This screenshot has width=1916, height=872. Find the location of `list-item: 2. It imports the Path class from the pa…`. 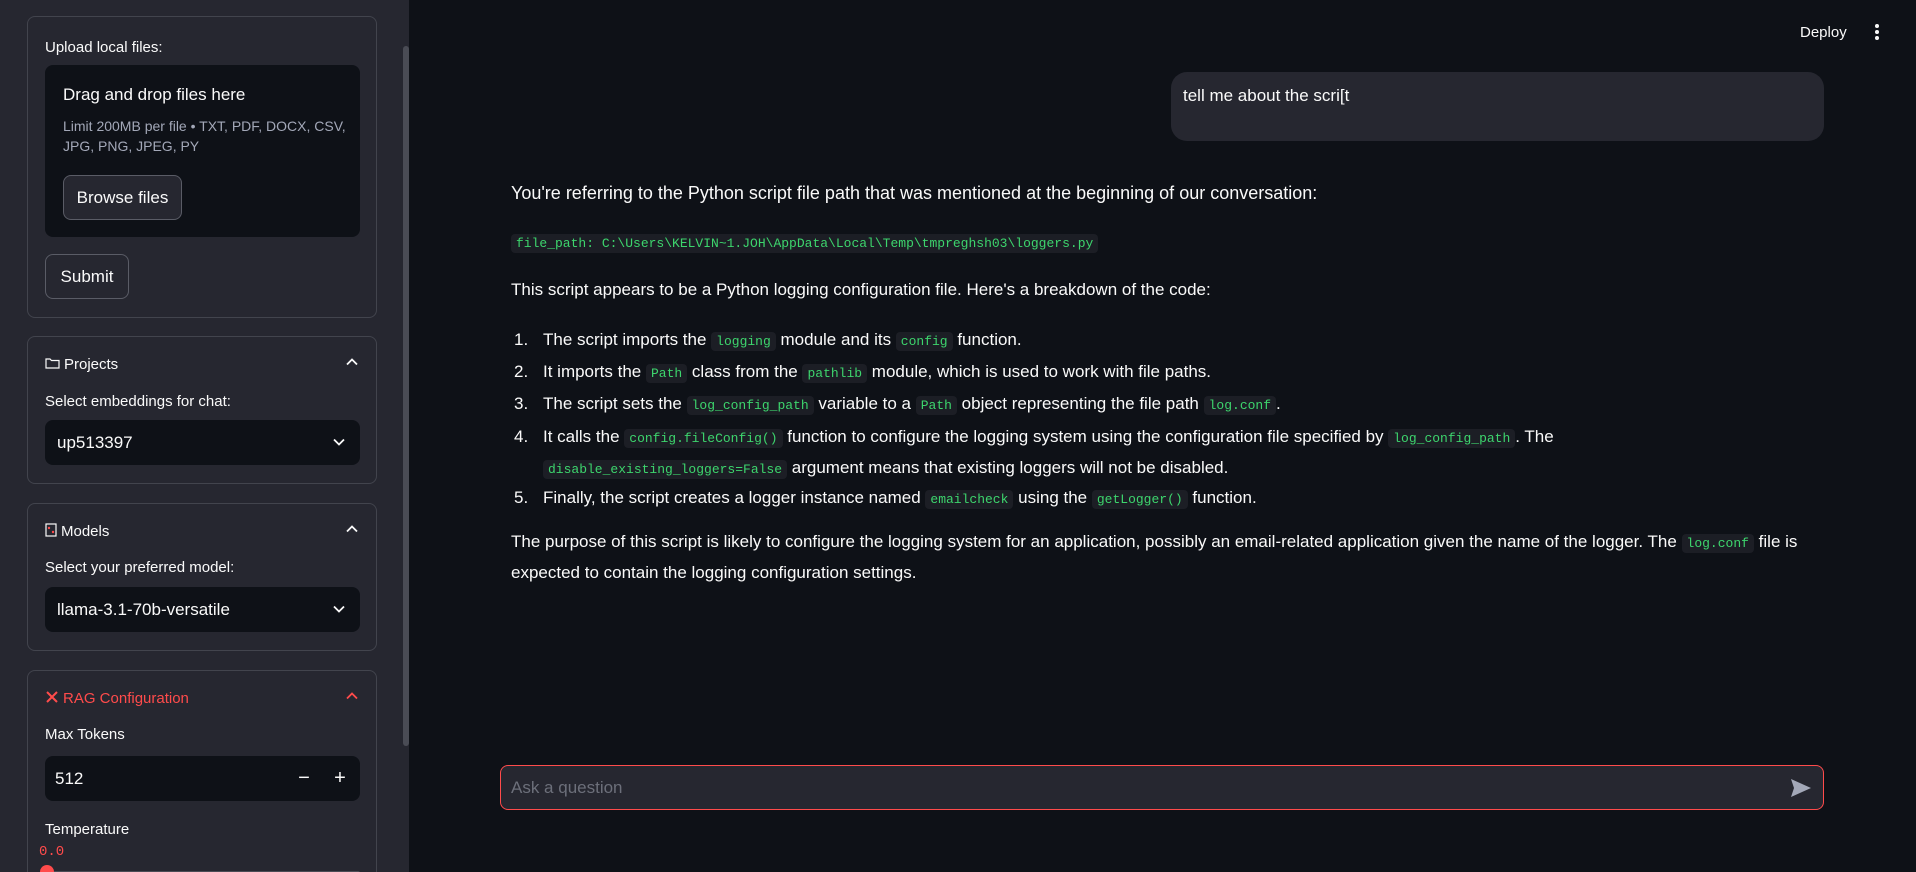

list-item: 2. It imports the Path class from the pa… is located at coordinates (863, 372).